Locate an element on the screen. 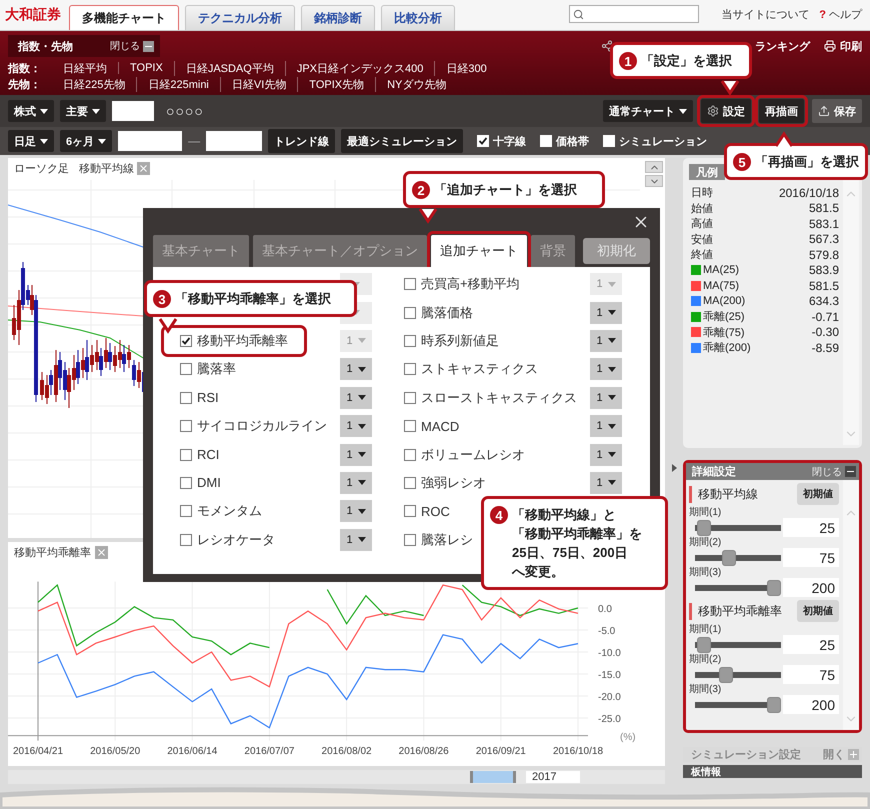  dialog-tab: 追加チャート is located at coordinates (479, 251).